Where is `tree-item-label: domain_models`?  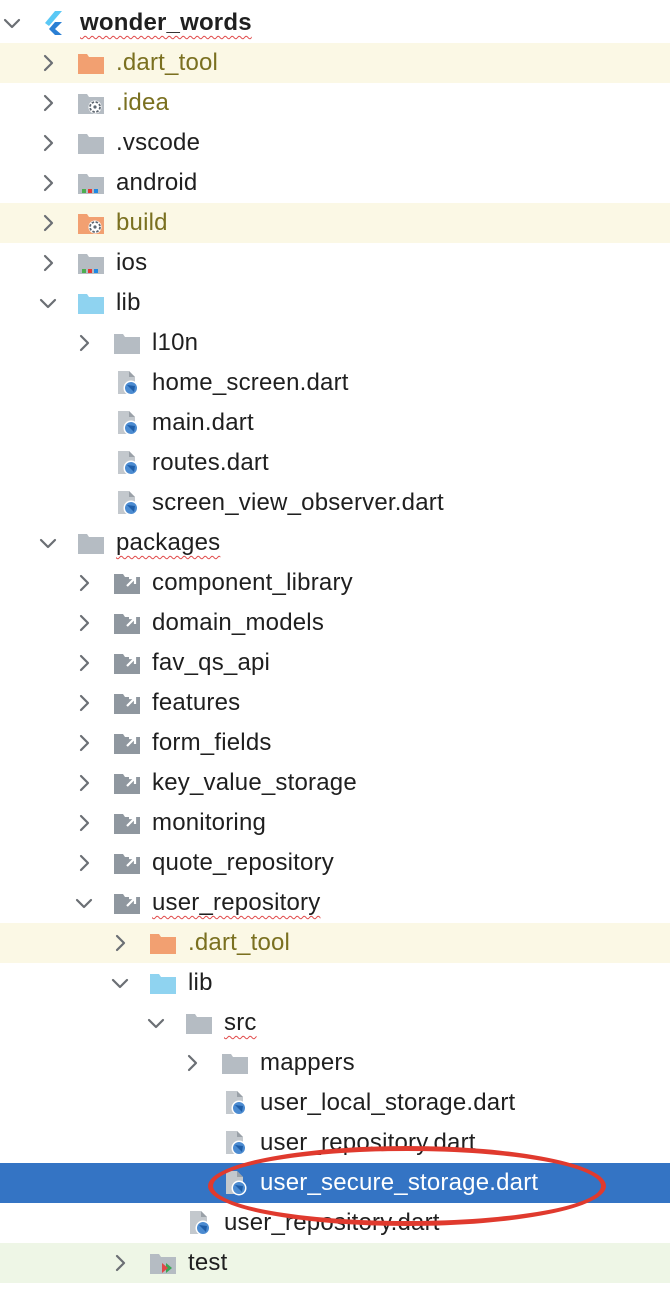
tree-item-label: domain_models is located at coordinates (238, 622).